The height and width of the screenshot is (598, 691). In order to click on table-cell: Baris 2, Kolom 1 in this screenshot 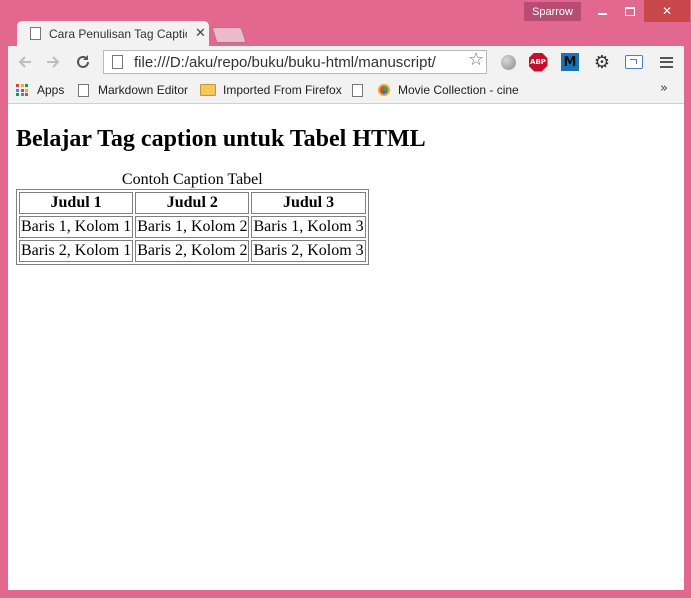, I will do `click(76, 251)`.